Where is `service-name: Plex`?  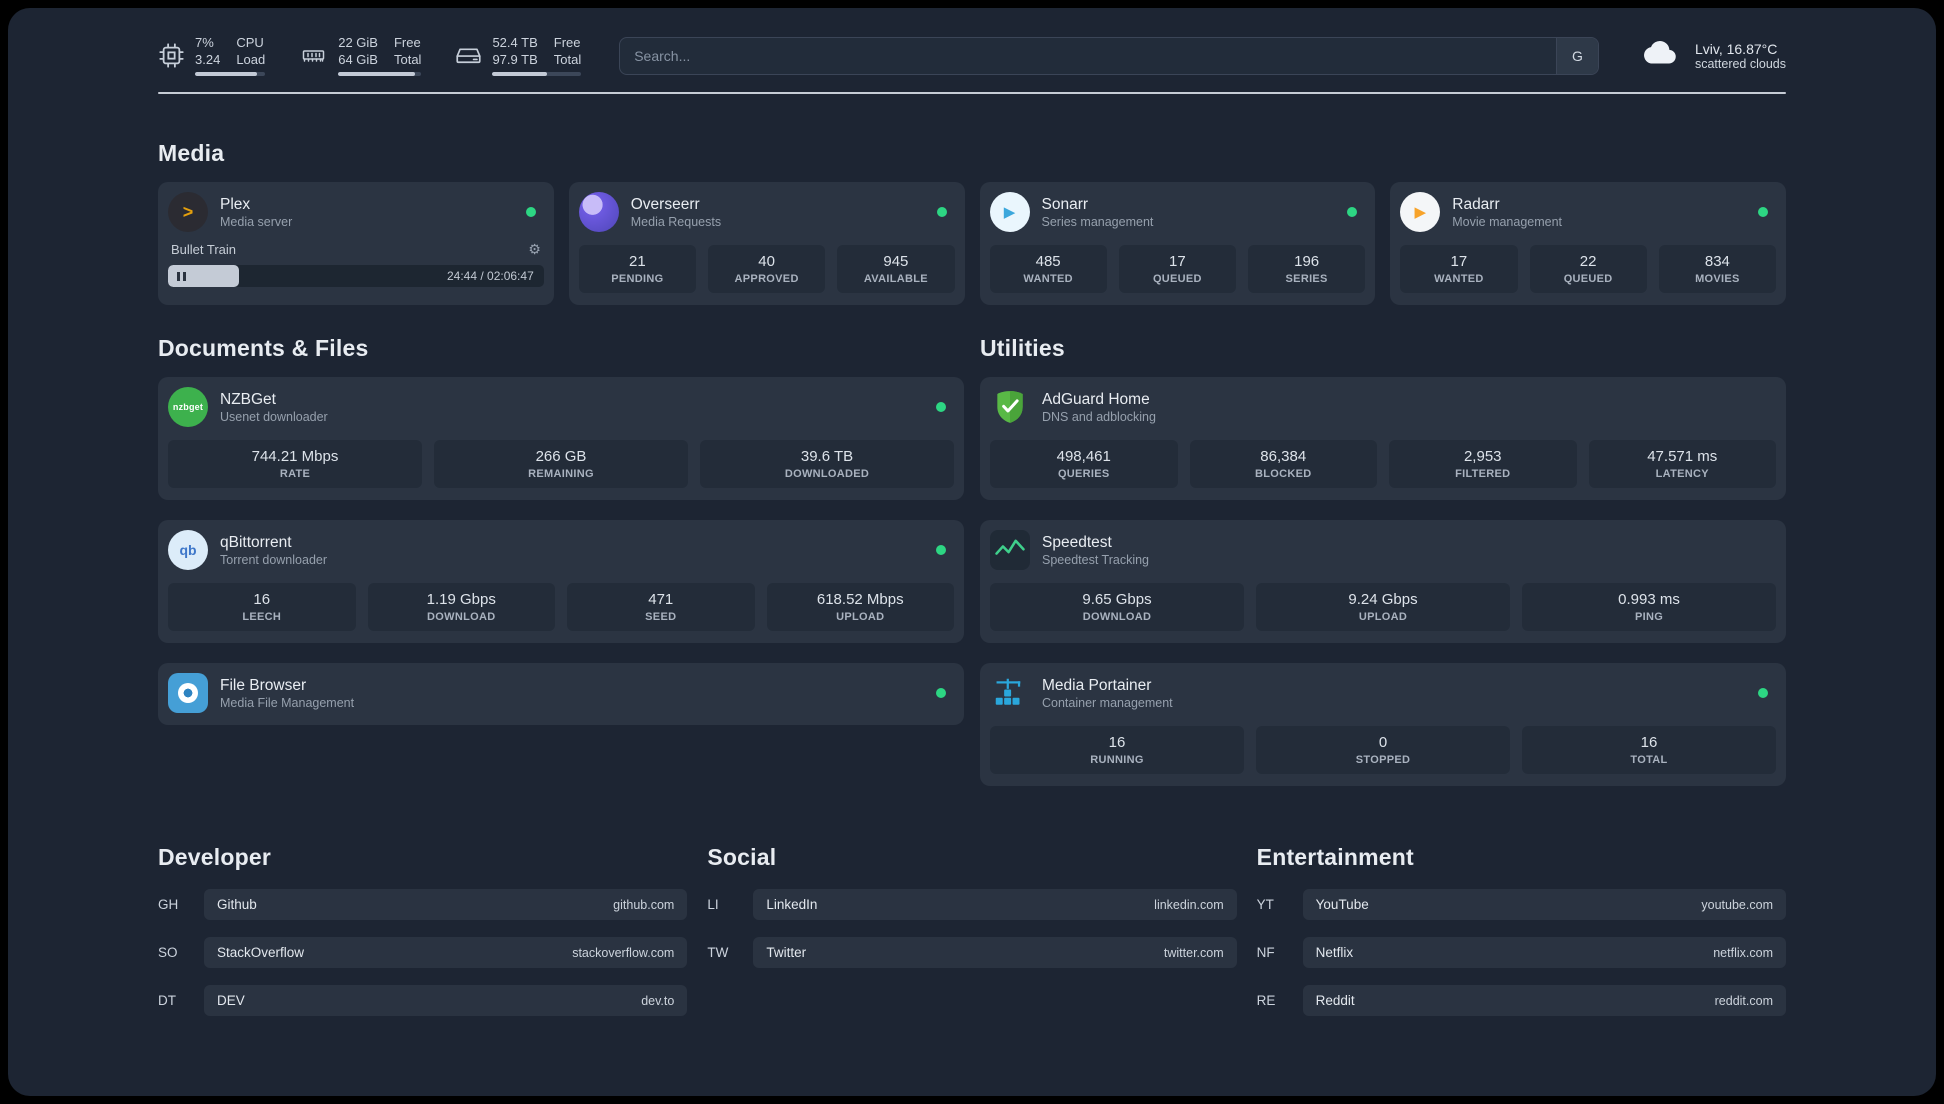
service-name: Plex is located at coordinates (235, 204).